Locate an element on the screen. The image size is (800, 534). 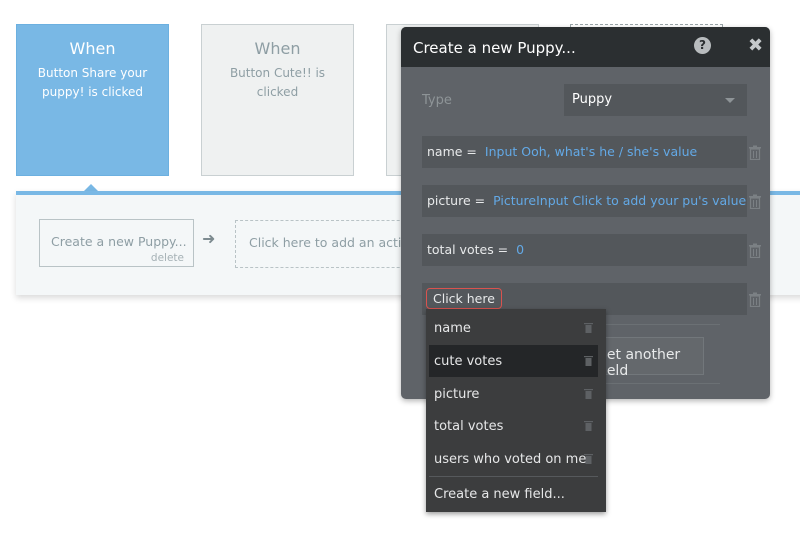
event-card-share-puppy: When Button Share your puppy! is clicked is located at coordinates (92, 100).